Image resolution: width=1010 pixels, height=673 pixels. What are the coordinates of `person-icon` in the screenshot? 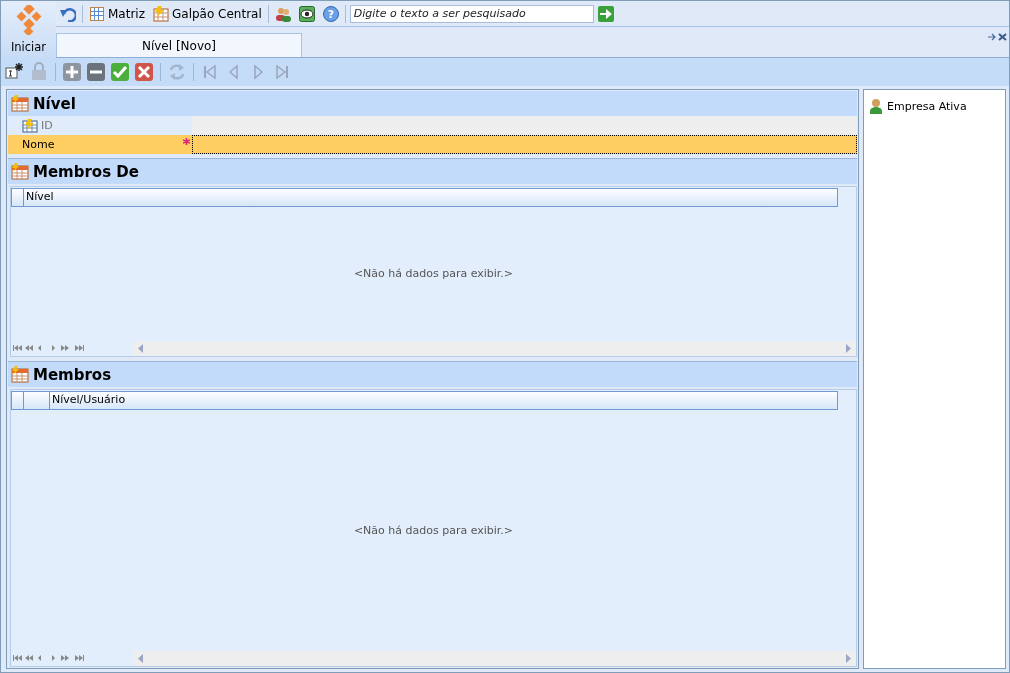 It's located at (876, 106).